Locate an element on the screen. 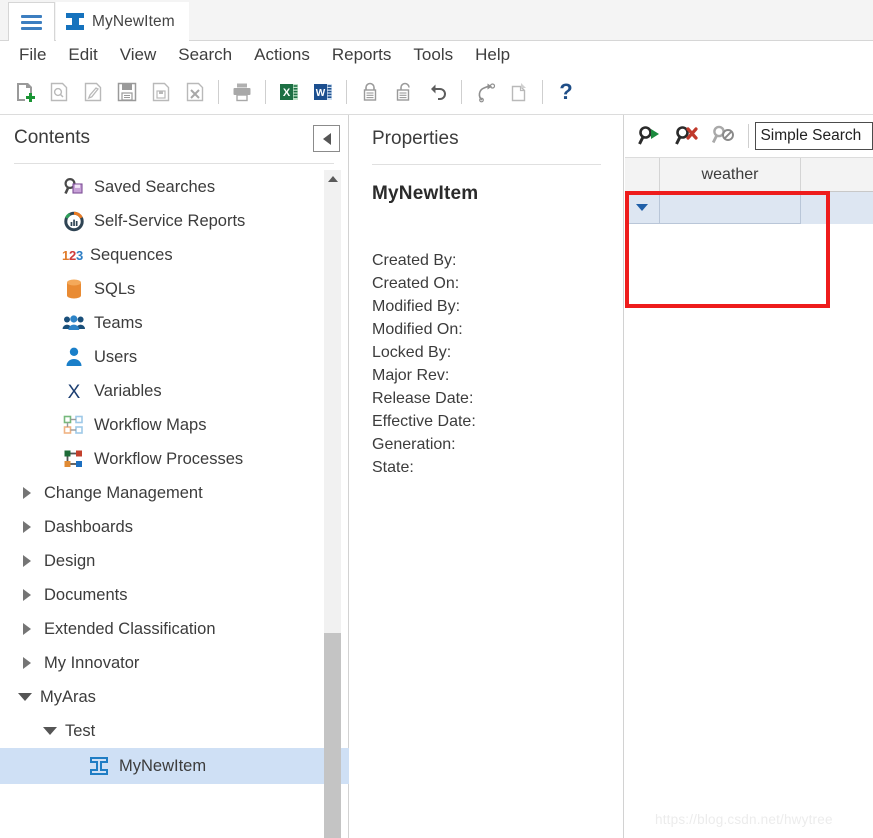 The width and height of the screenshot is (873, 838). table-row is located at coordinates (749, 208).